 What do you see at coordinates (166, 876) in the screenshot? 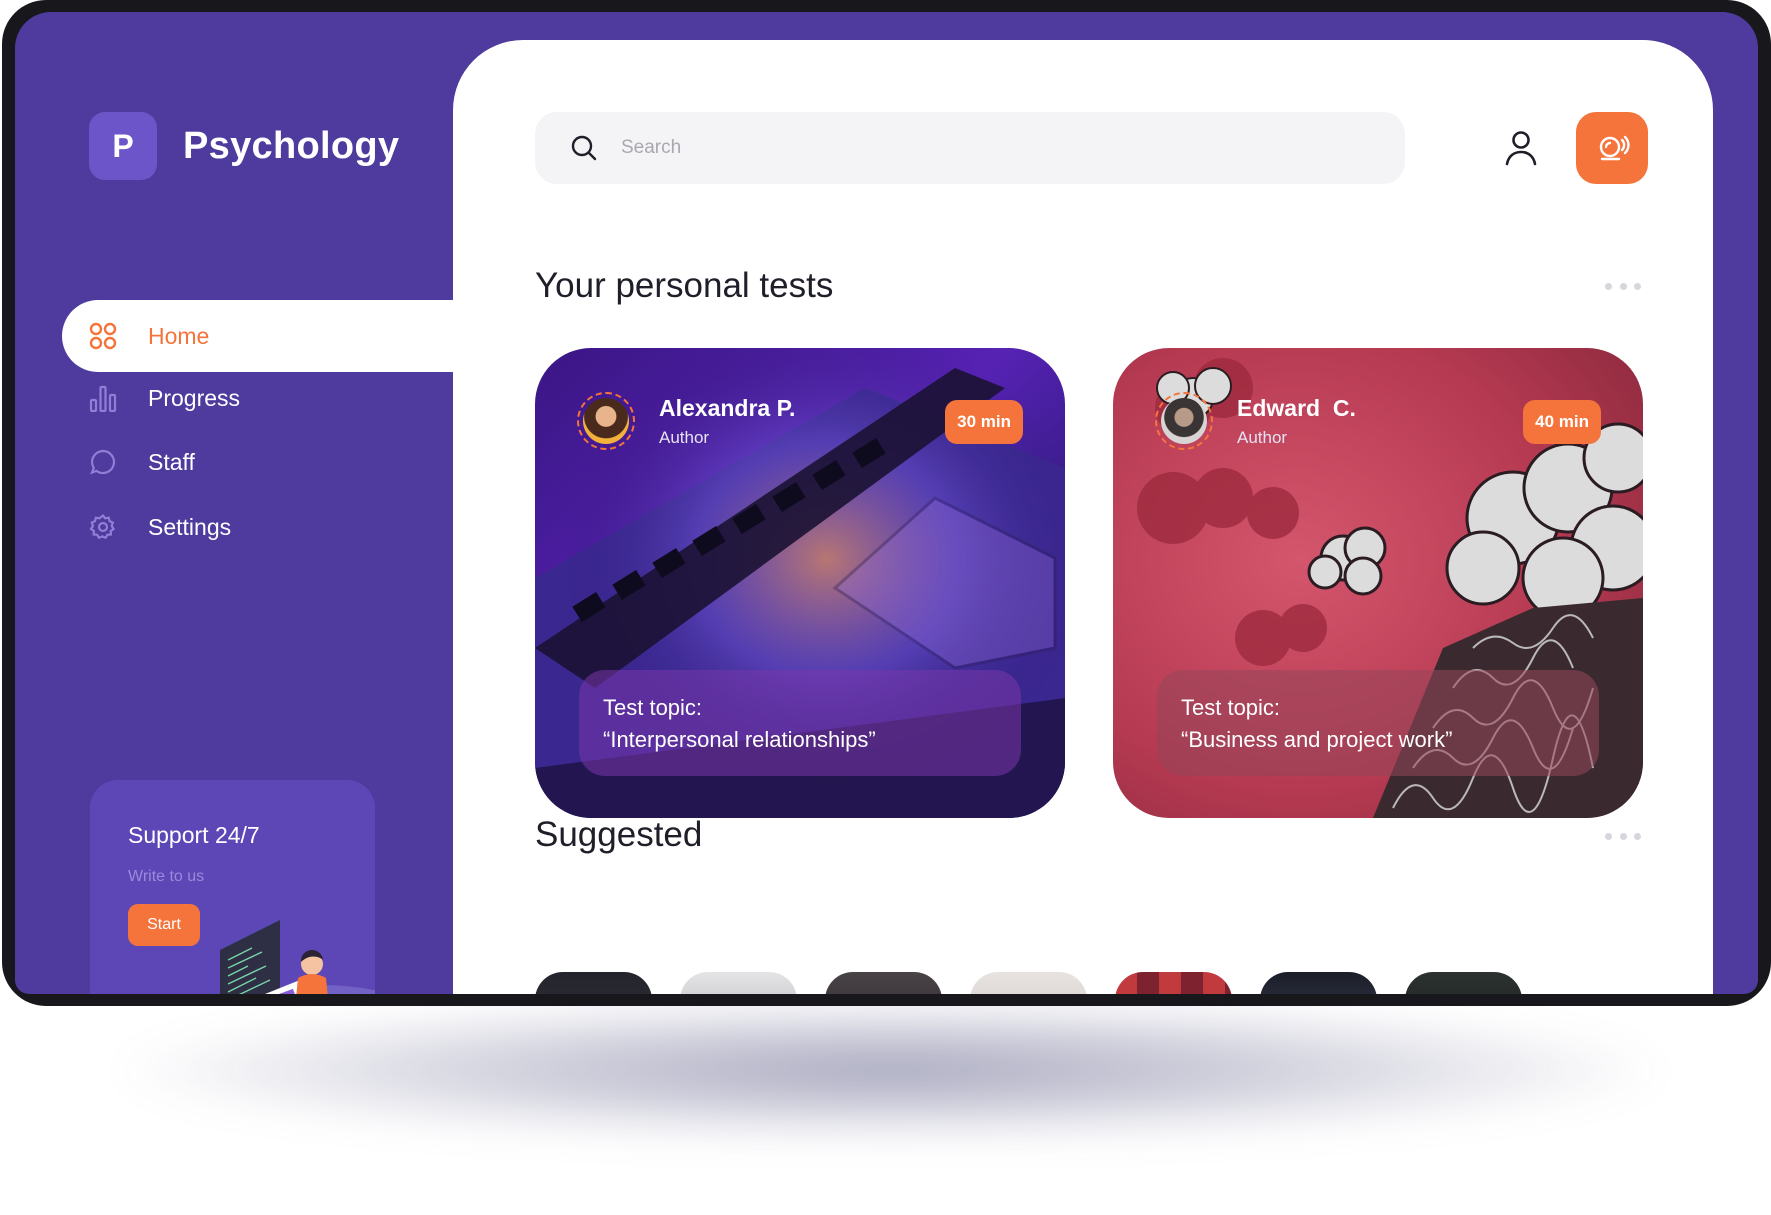
I see `support-subtitle: Write to us` at bounding box center [166, 876].